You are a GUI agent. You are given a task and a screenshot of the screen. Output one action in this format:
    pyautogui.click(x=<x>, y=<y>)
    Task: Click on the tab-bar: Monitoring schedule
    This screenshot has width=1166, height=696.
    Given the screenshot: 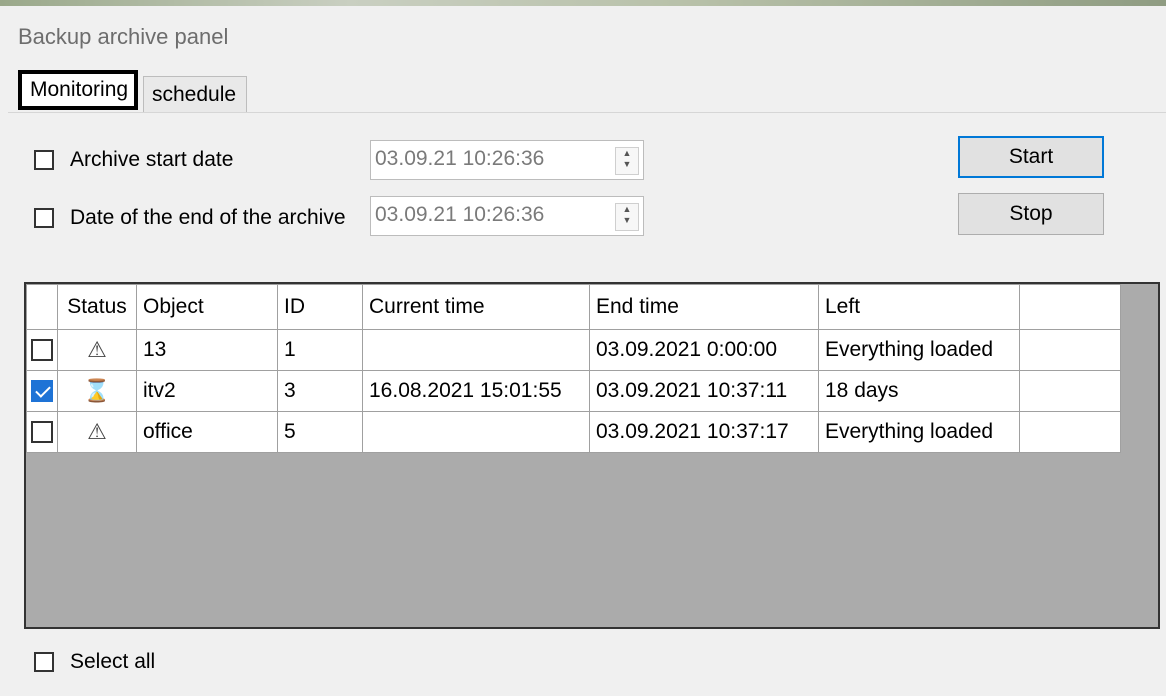 What is the action you would take?
    pyautogui.click(x=587, y=91)
    